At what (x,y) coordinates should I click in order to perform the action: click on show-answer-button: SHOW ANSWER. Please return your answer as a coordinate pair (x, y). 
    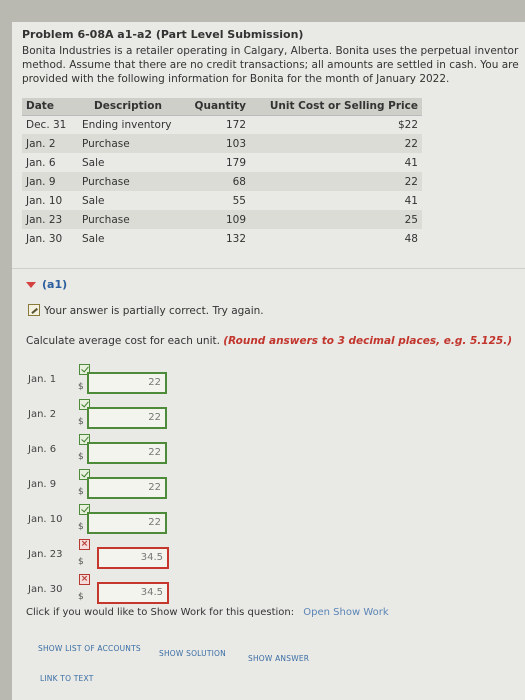
    Looking at the image, I should click on (278, 658).